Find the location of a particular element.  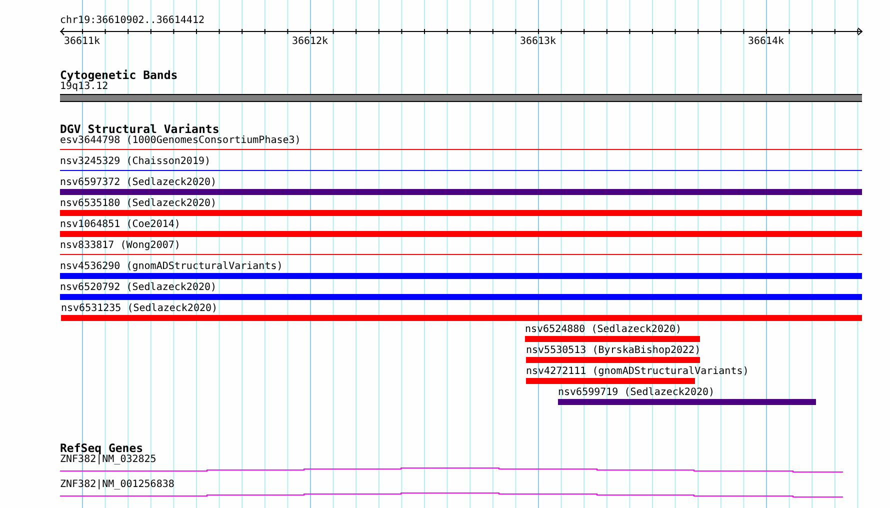

variant-label: nsv6597372 (Sedlazeck2020) is located at coordinates (139, 183).